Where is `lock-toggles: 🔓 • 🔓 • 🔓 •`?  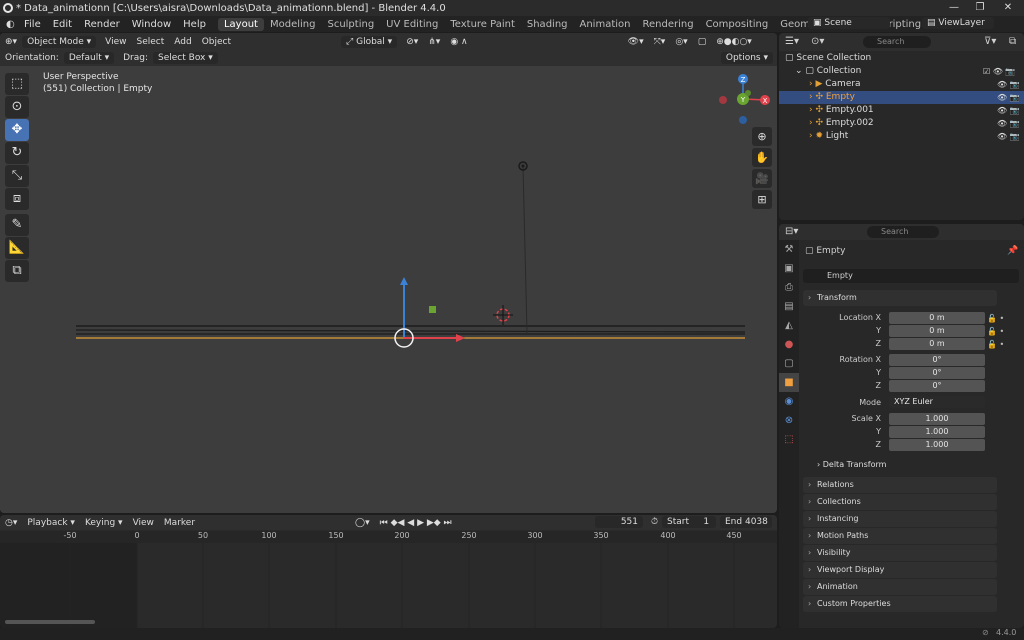
lock-toggles: 🔓 • 🔓 • 🔓 • is located at coordinates (1002, 331).